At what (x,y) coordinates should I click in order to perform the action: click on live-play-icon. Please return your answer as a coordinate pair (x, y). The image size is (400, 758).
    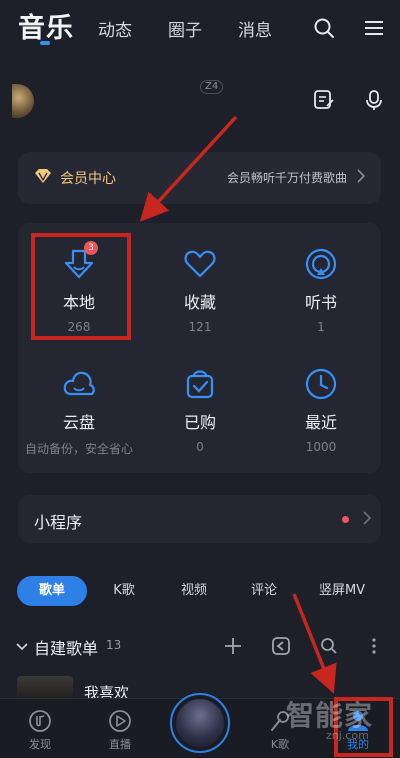
    Looking at the image, I should click on (120, 721).